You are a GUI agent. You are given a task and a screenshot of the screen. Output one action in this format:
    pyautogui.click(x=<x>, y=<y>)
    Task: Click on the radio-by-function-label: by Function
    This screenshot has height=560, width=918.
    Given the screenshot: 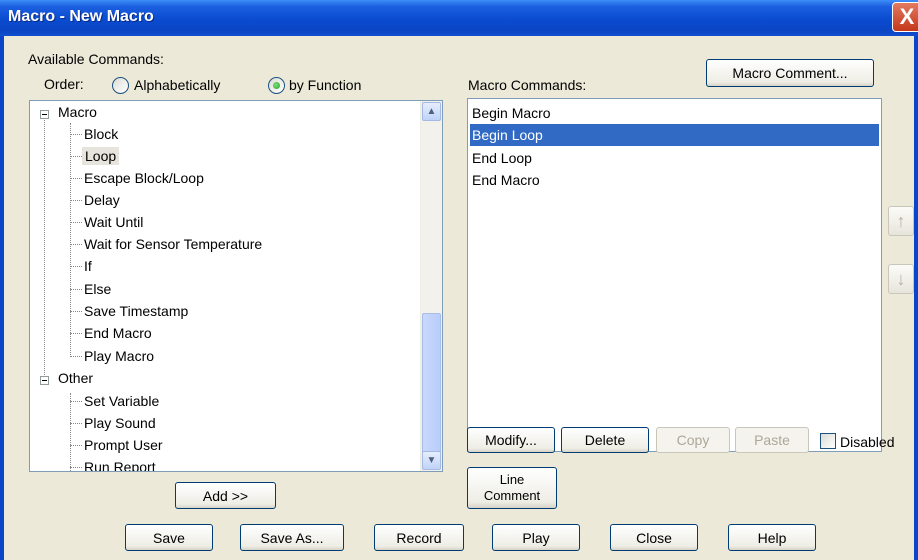 What is the action you would take?
    pyautogui.click(x=325, y=85)
    